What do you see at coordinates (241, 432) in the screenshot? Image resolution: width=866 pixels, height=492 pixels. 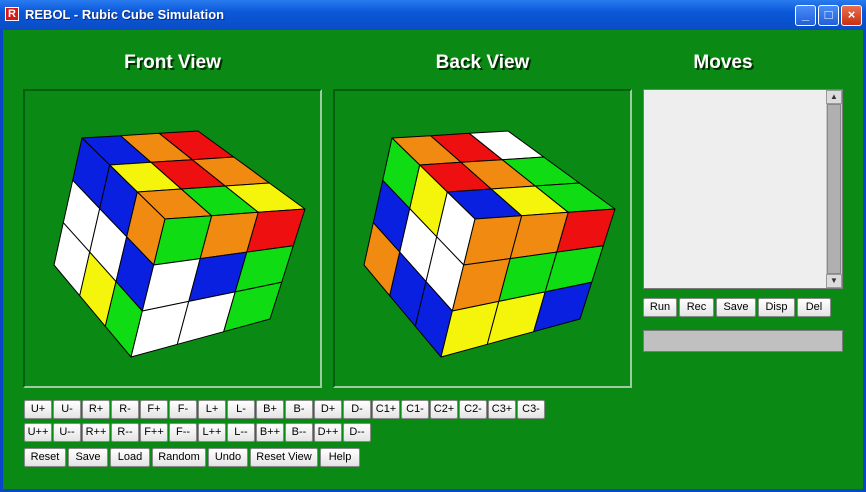 I see `move-button-lminusminus: L--` at bounding box center [241, 432].